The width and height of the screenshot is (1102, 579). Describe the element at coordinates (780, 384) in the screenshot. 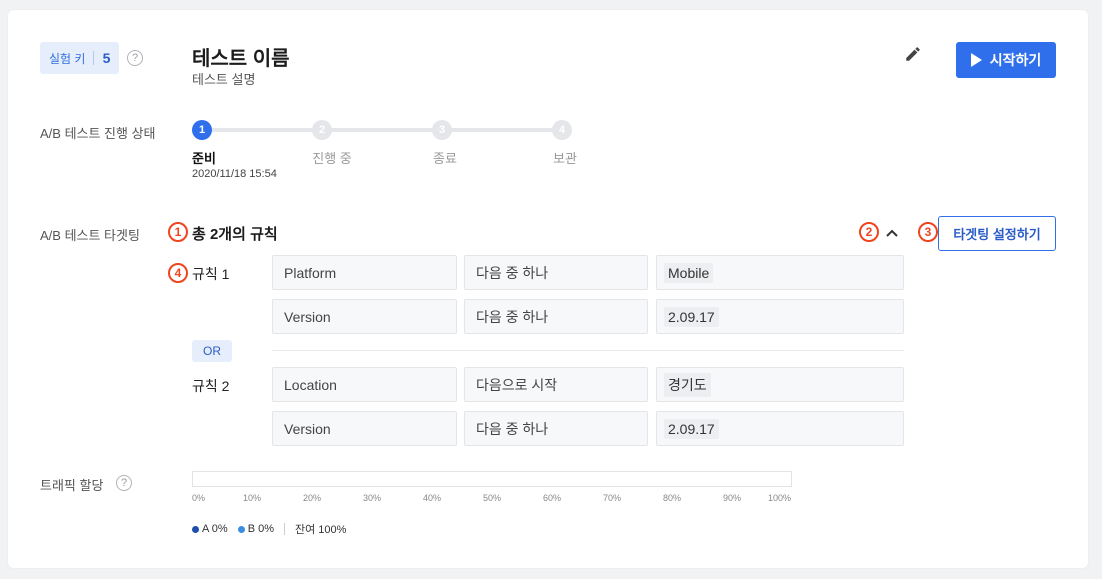

I see `rule-2-condition-1-value: 경기도` at that location.